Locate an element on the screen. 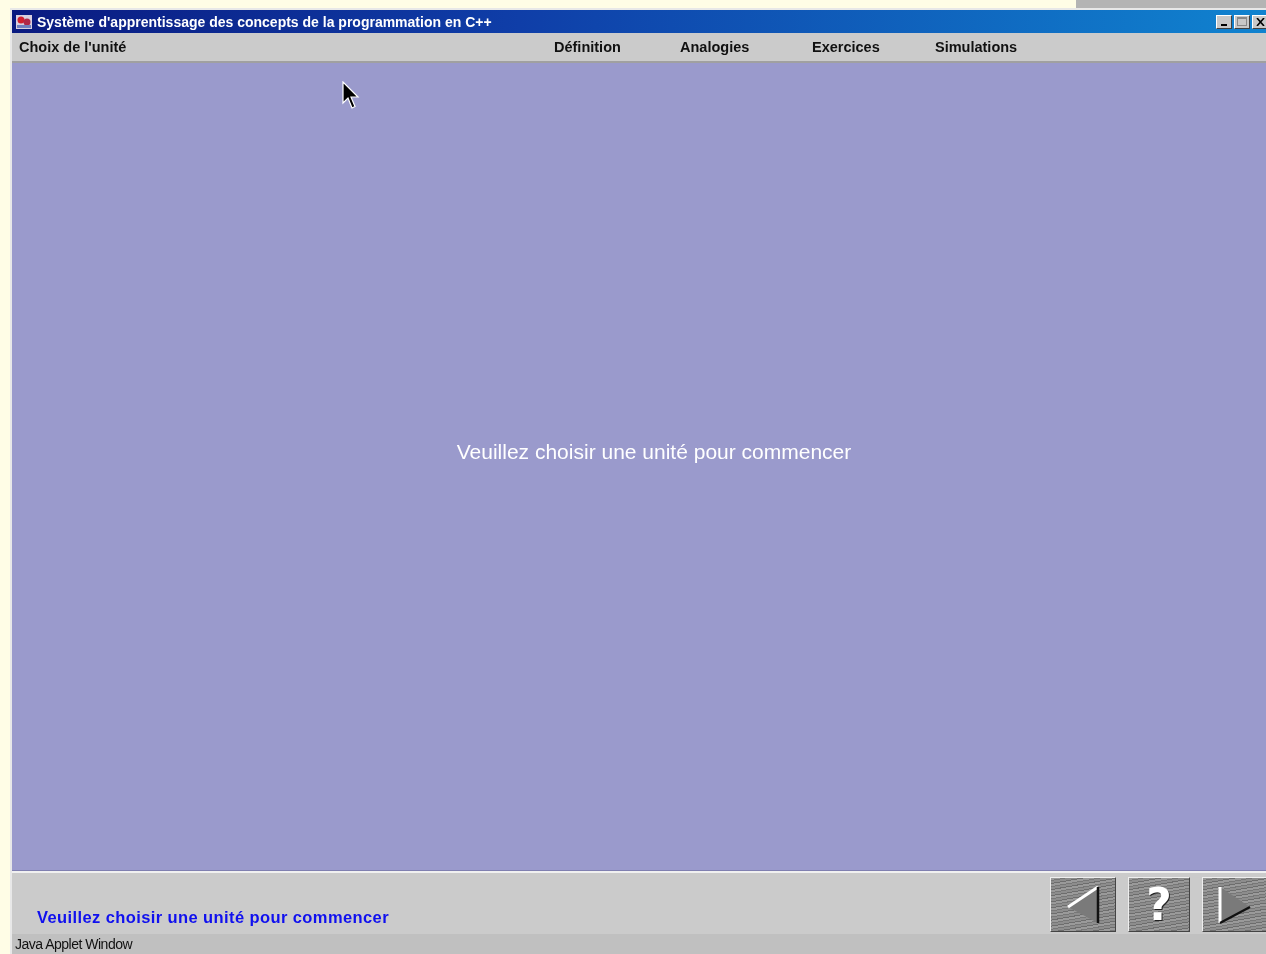 Image resolution: width=1266 pixels, height=954 pixels. next-button is located at coordinates (1234, 904).